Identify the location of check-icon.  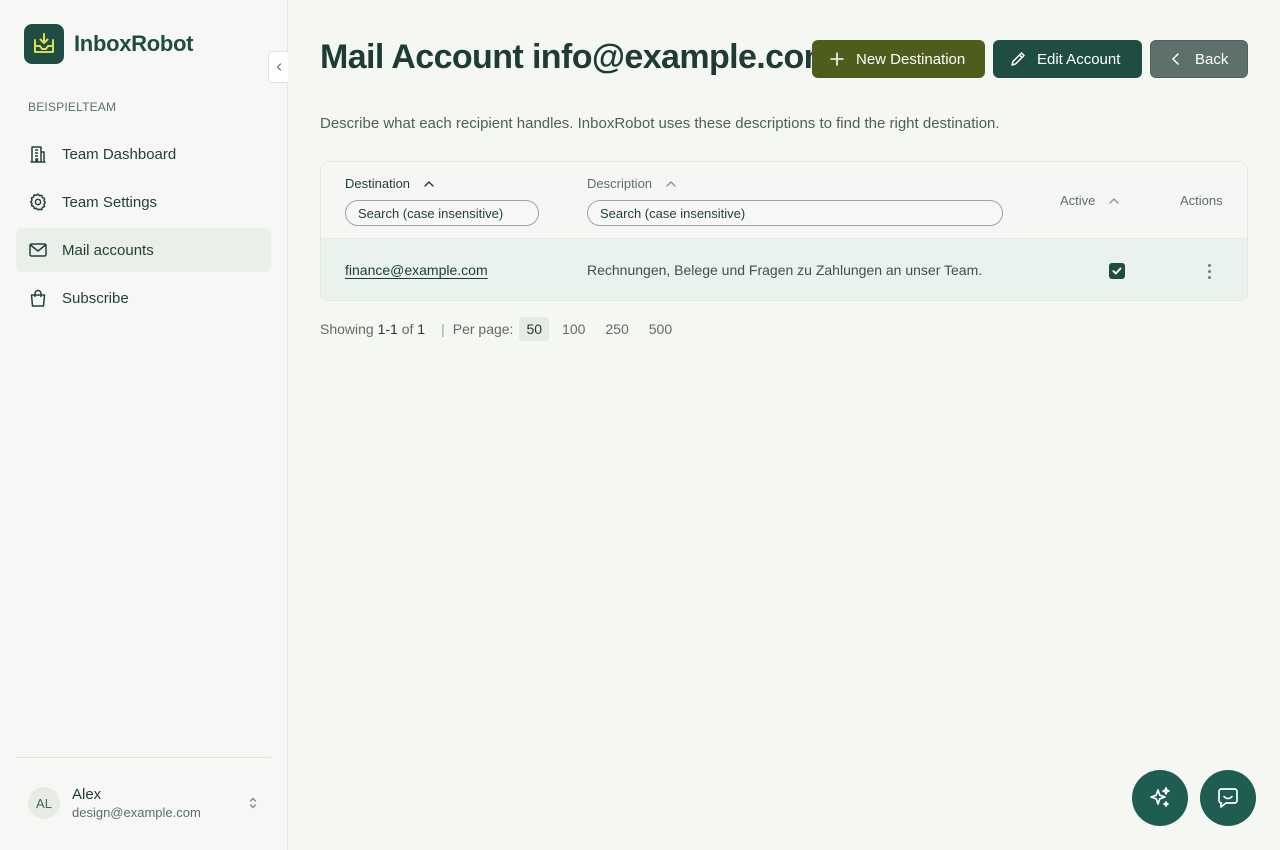
(1117, 271).